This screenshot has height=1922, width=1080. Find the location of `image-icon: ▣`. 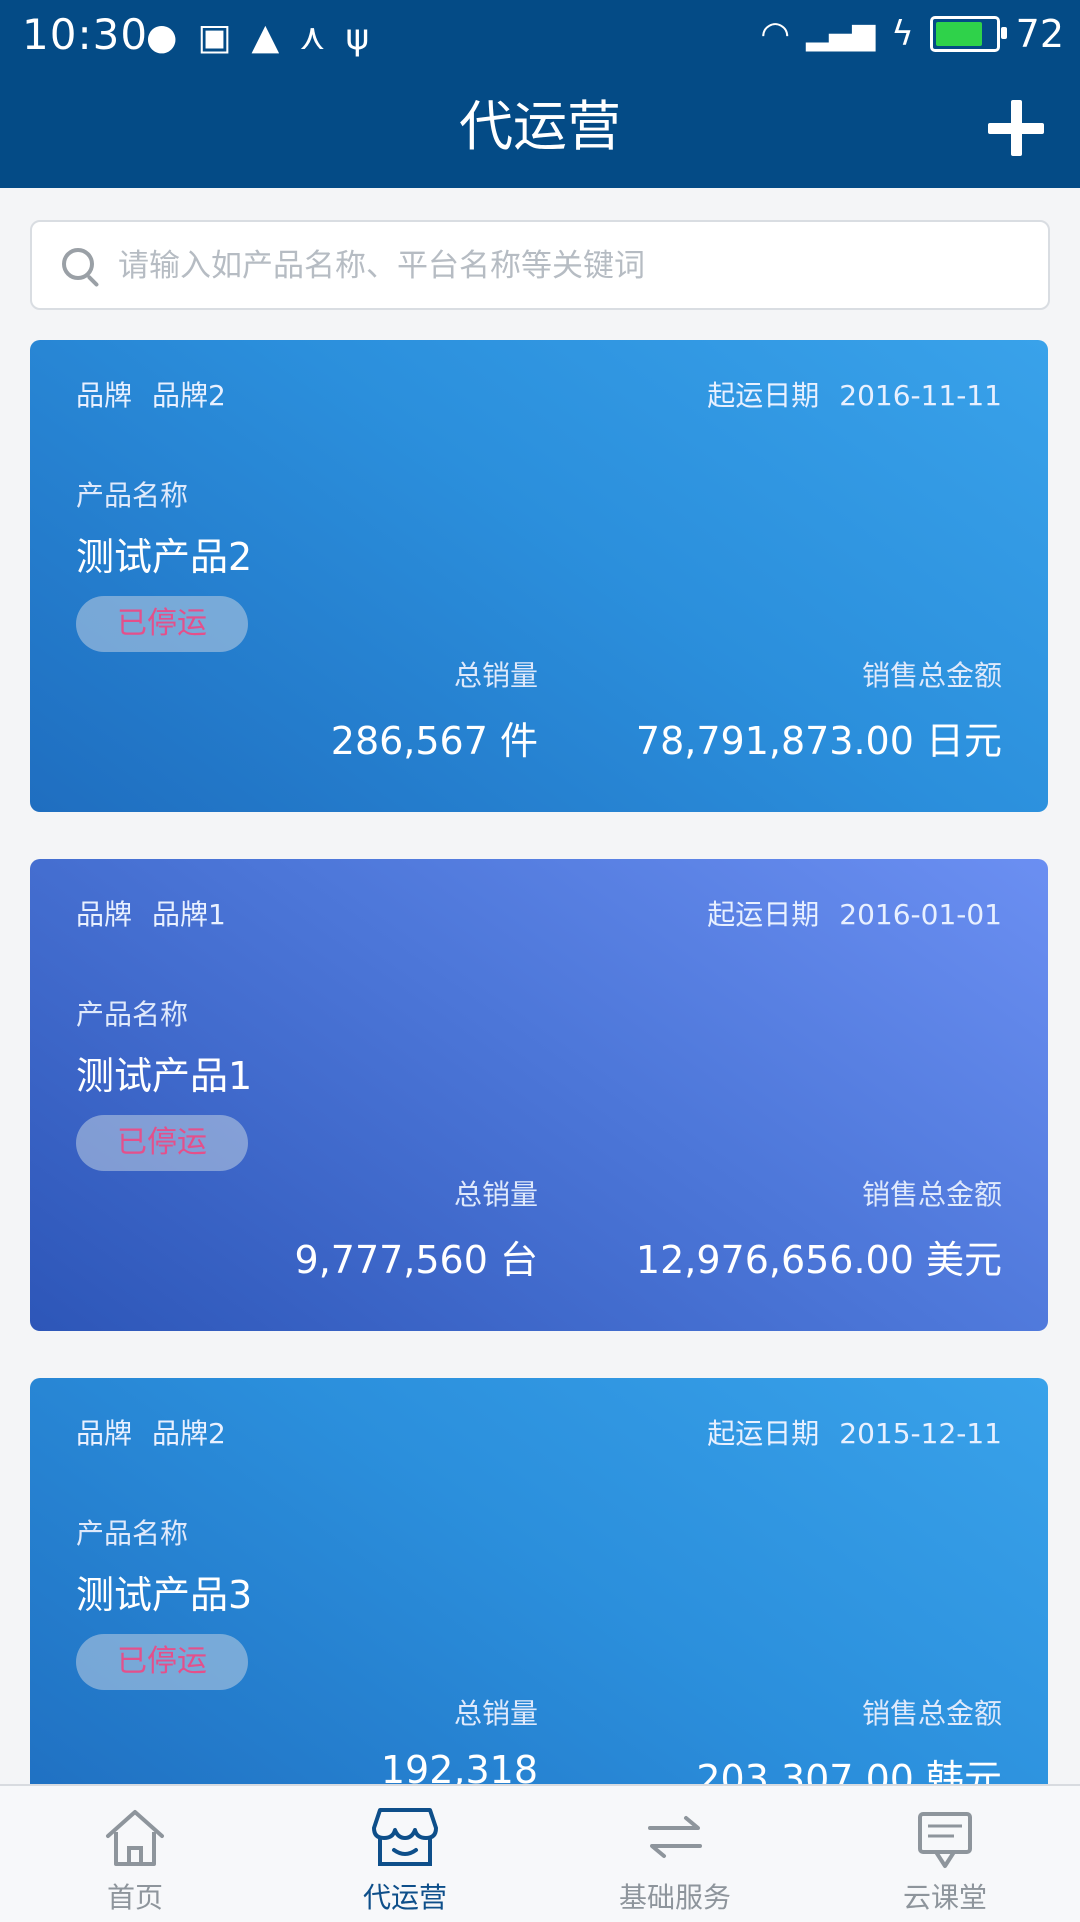

image-icon: ▣ is located at coordinates (214, 37).